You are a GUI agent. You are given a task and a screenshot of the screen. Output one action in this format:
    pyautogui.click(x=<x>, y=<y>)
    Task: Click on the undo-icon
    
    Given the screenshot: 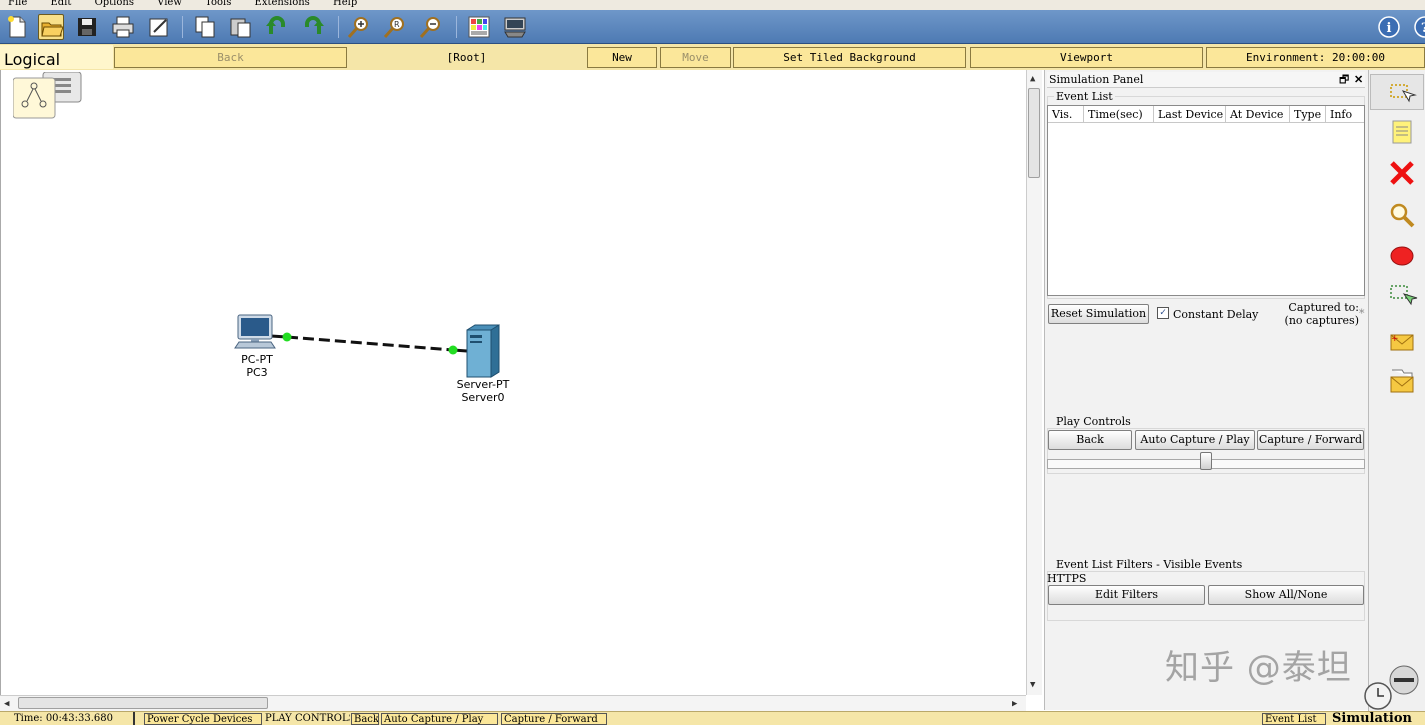 What is the action you would take?
    pyautogui.click(x=277, y=27)
    